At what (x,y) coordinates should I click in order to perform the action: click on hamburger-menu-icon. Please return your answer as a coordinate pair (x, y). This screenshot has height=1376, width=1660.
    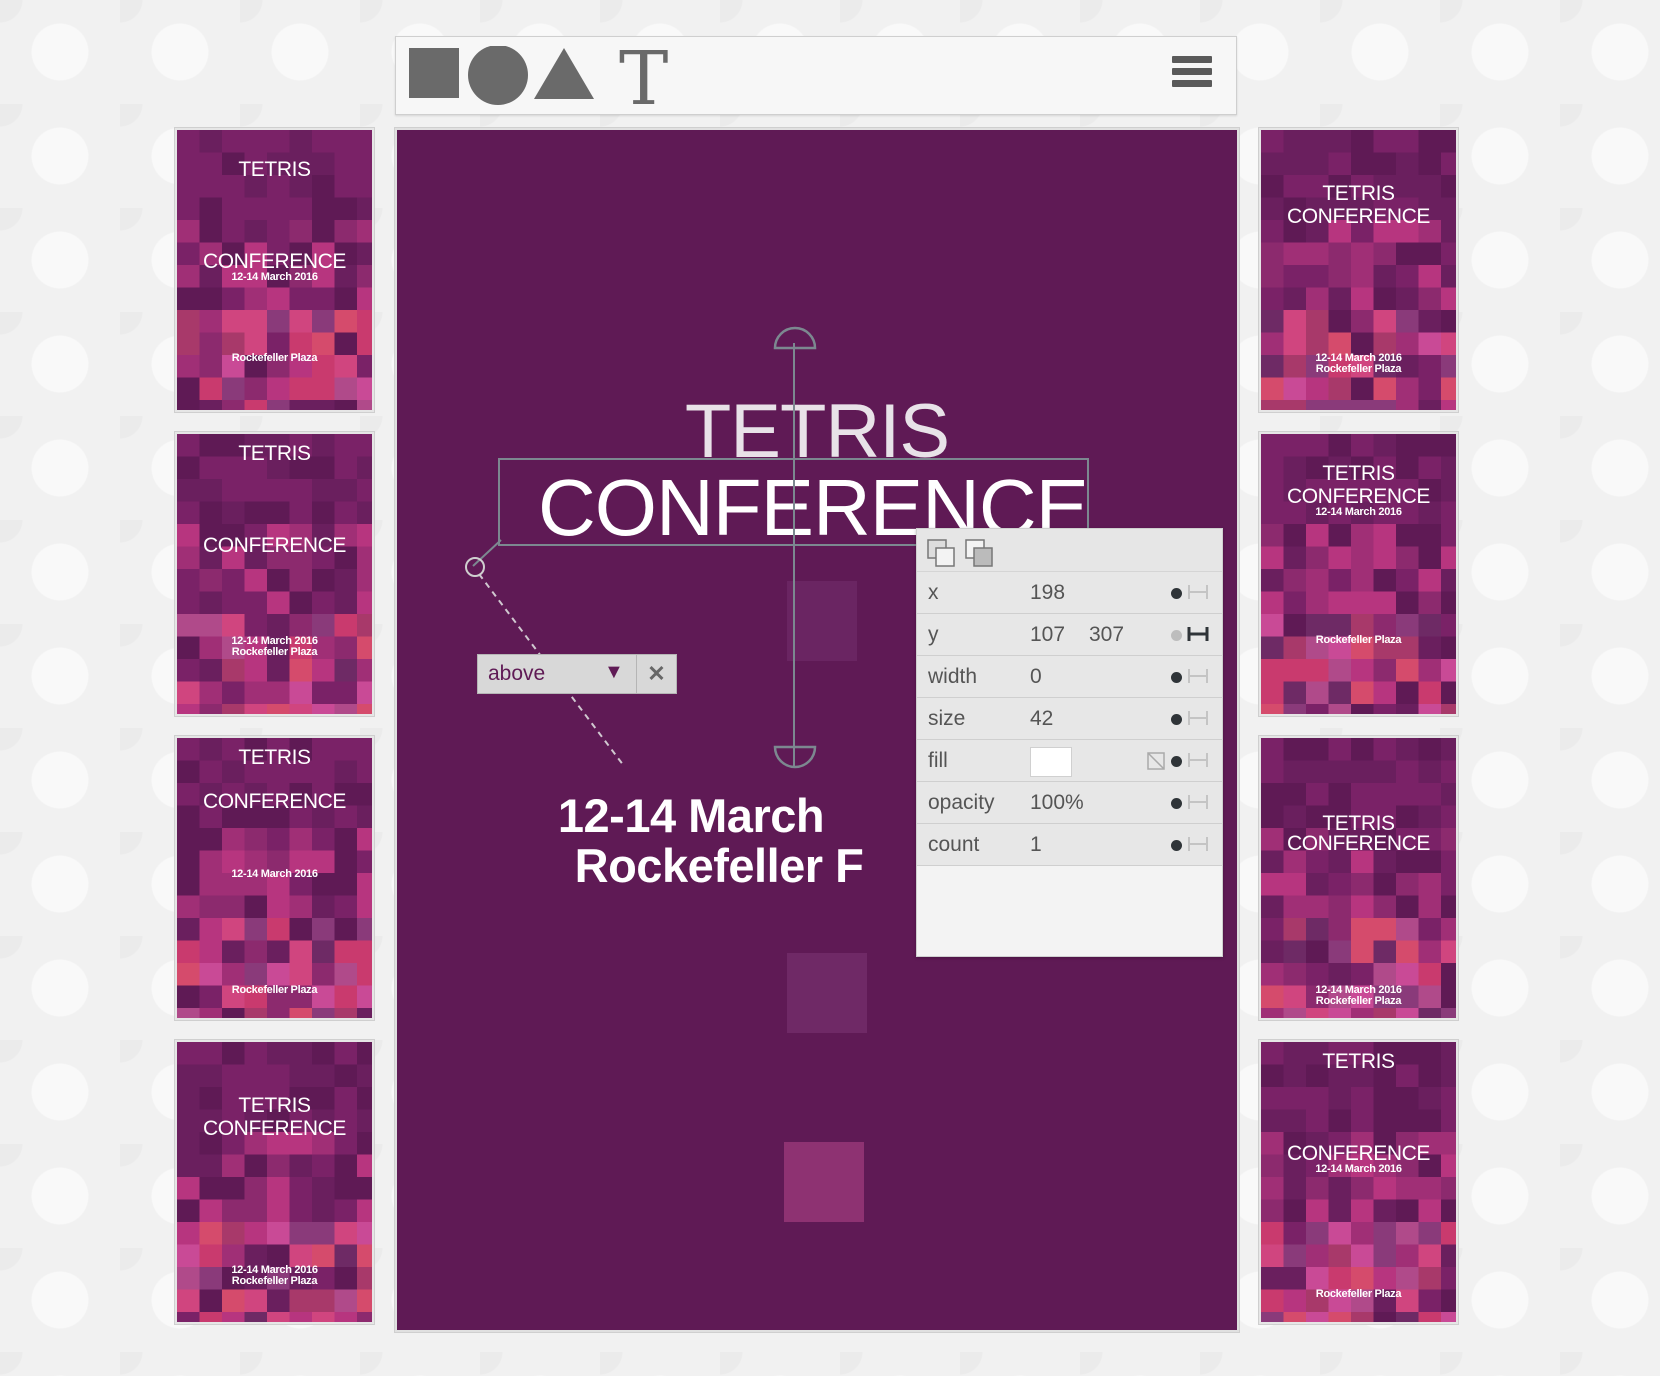
    Looking at the image, I should click on (1192, 73).